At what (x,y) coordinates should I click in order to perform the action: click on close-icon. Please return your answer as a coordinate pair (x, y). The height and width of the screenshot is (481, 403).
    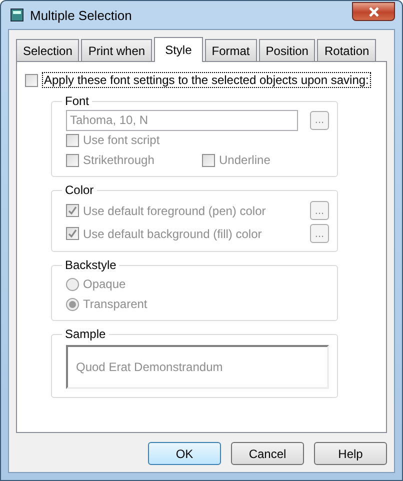
    Looking at the image, I should click on (374, 11).